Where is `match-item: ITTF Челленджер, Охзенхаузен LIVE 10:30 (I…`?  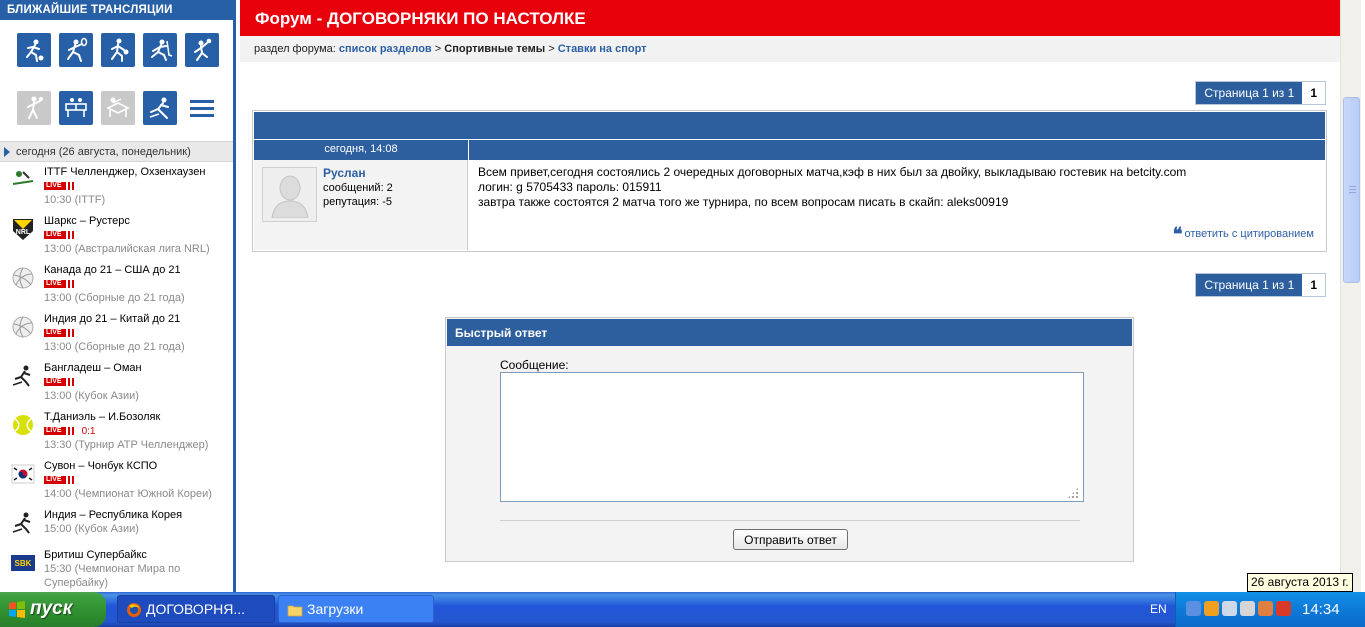
match-item: ITTF Челленджер, Охзенхаузен LIVE 10:30 (I… is located at coordinates (116, 186).